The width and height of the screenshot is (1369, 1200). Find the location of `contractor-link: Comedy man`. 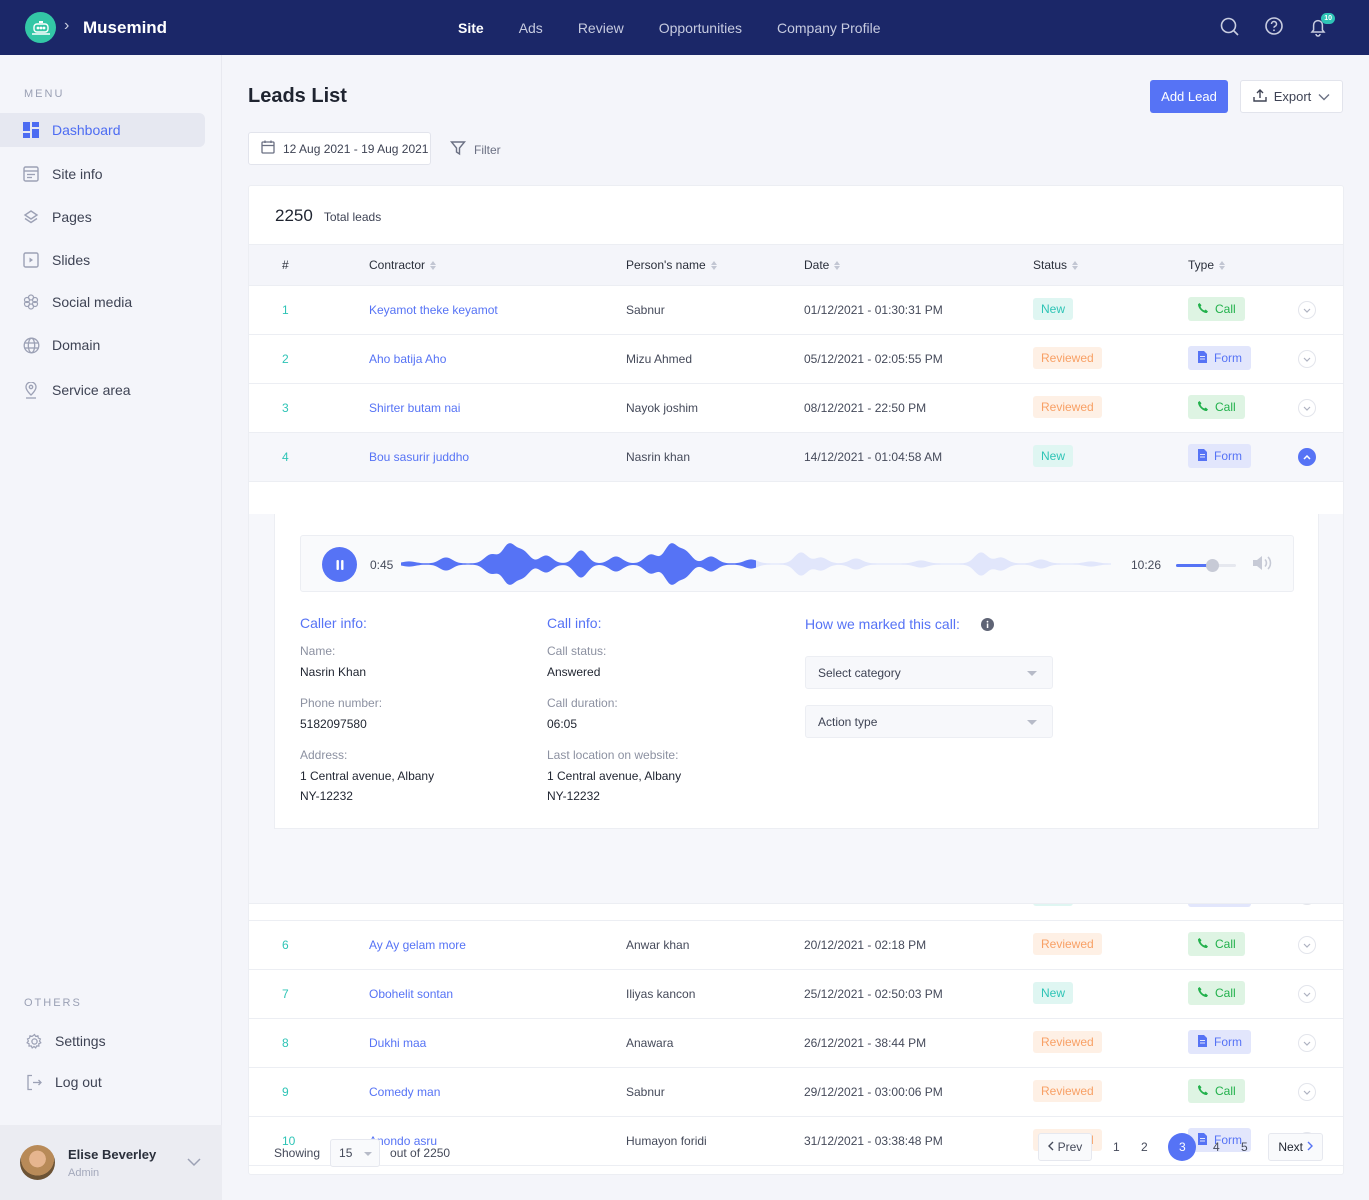

contractor-link: Comedy man is located at coordinates (404, 1092).